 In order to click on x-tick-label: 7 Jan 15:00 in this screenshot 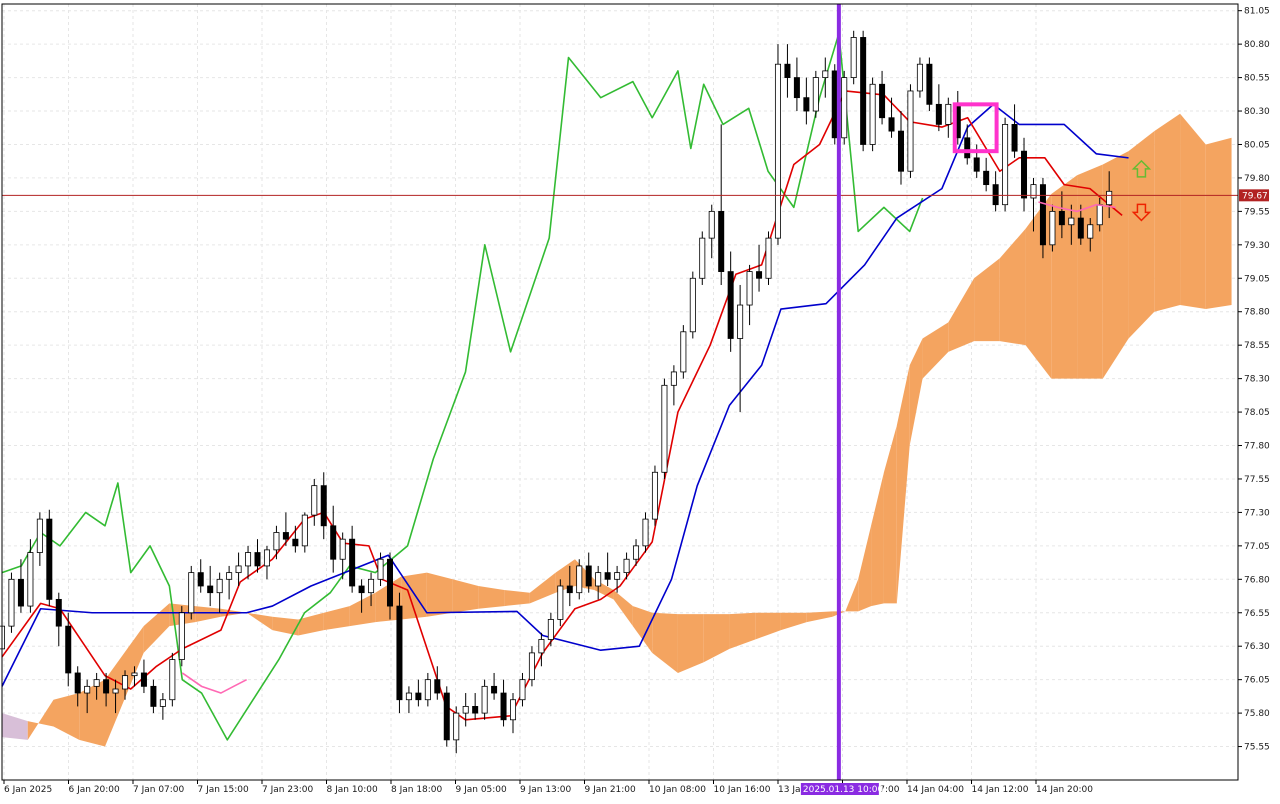, I will do `click(224, 790)`.